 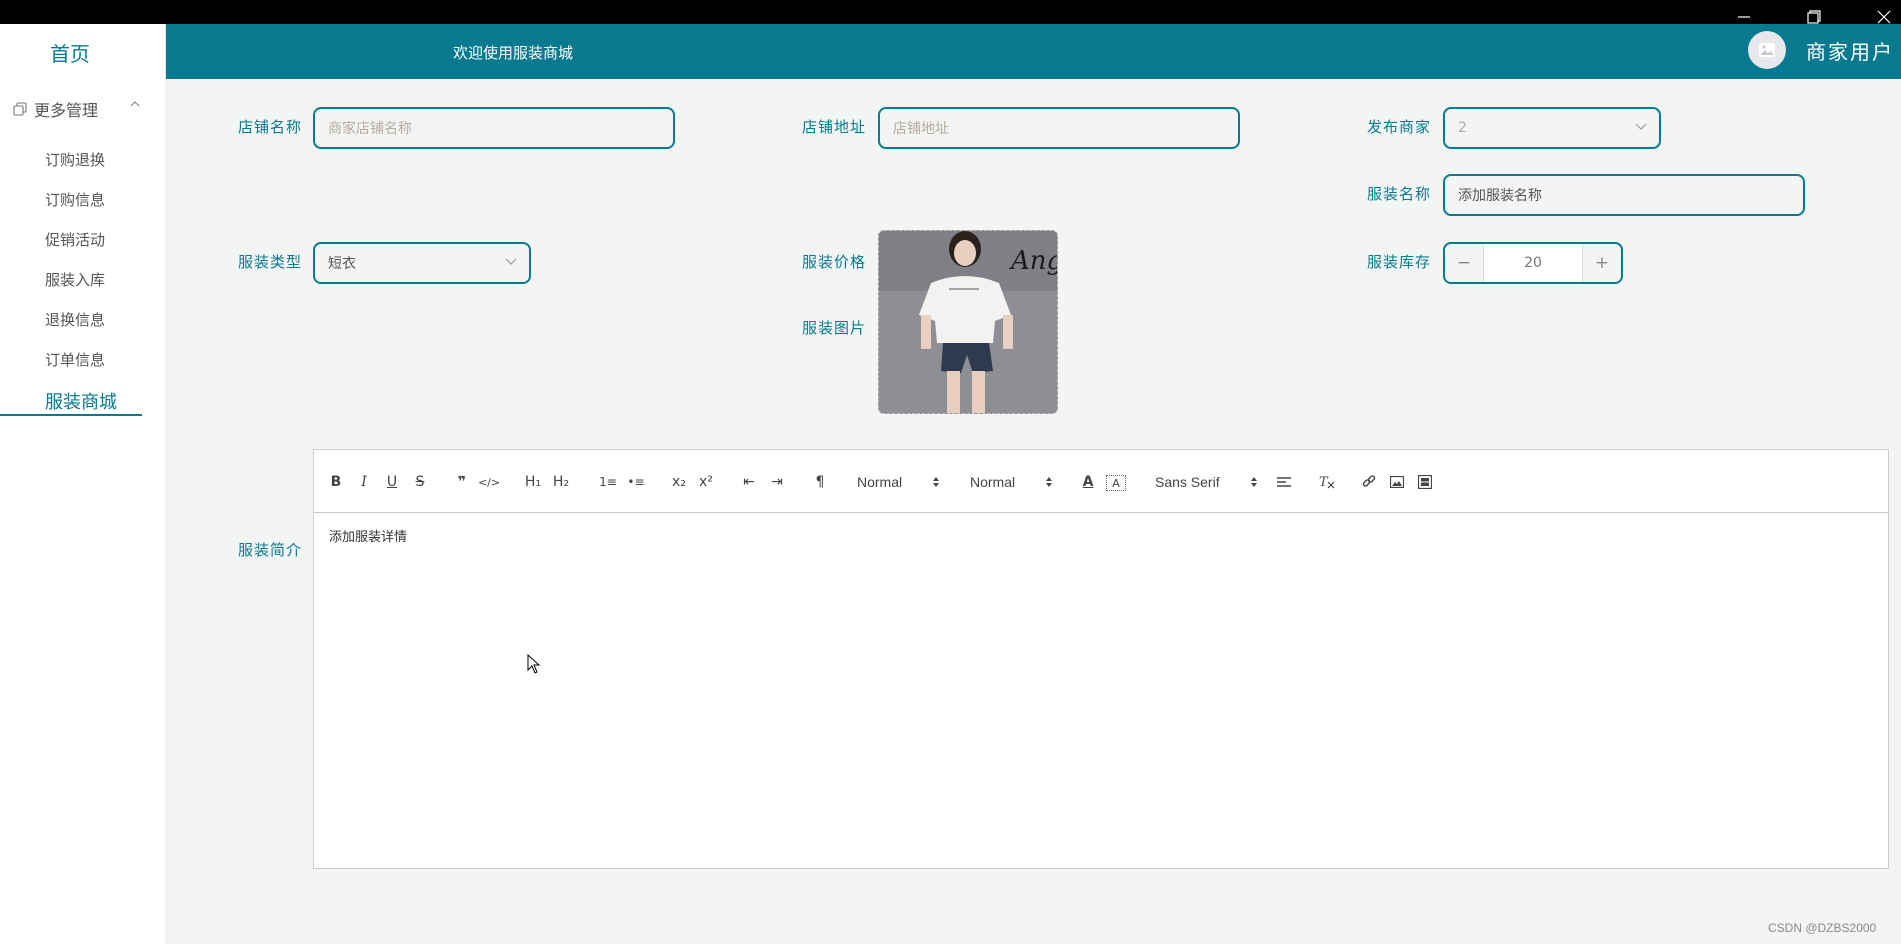 What do you see at coordinates (135, 104) in the screenshot?
I see `chevron-up-icon` at bounding box center [135, 104].